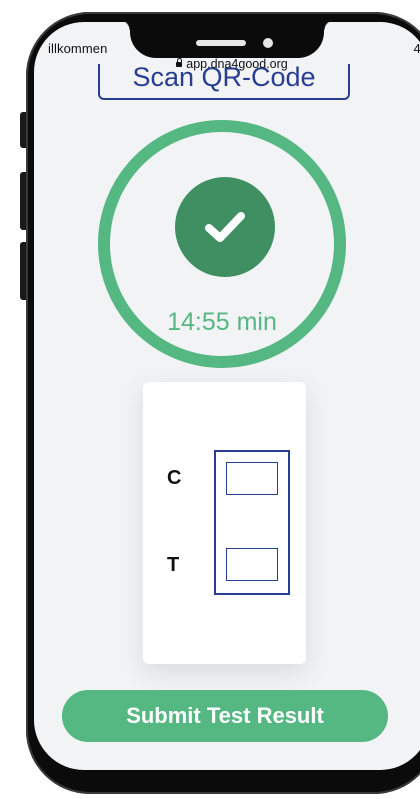  I want to click on control-line-window, so click(252, 478).